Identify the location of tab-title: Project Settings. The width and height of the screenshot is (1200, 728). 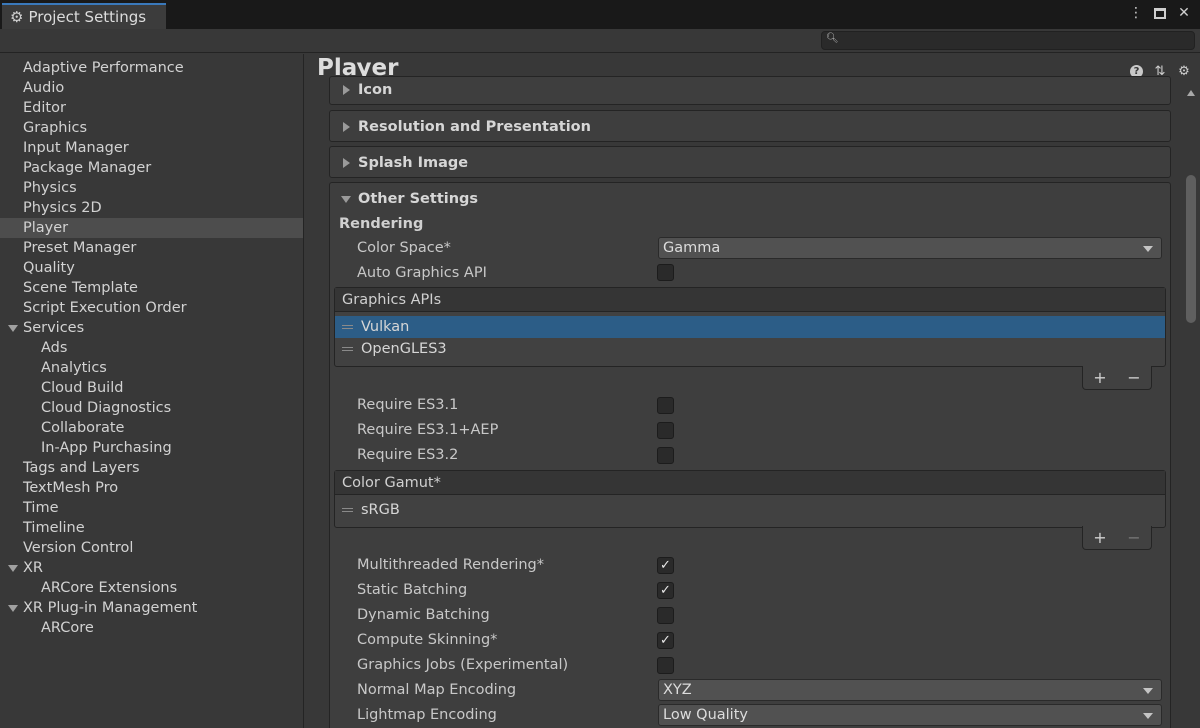
(87, 17).